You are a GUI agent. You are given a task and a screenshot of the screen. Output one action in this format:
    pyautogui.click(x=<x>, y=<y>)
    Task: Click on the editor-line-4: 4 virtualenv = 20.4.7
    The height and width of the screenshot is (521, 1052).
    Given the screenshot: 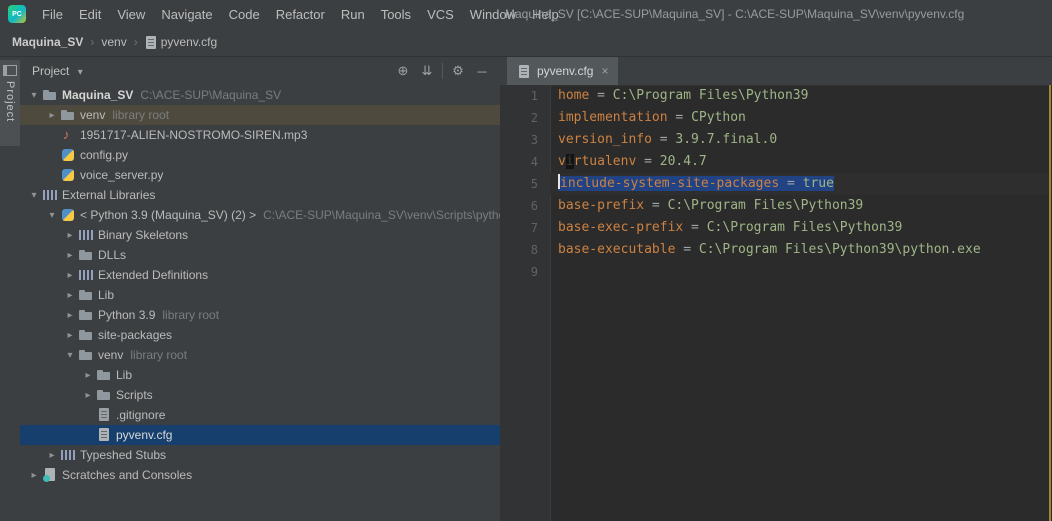 What is the action you would take?
    pyautogui.click(x=776, y=162)
    